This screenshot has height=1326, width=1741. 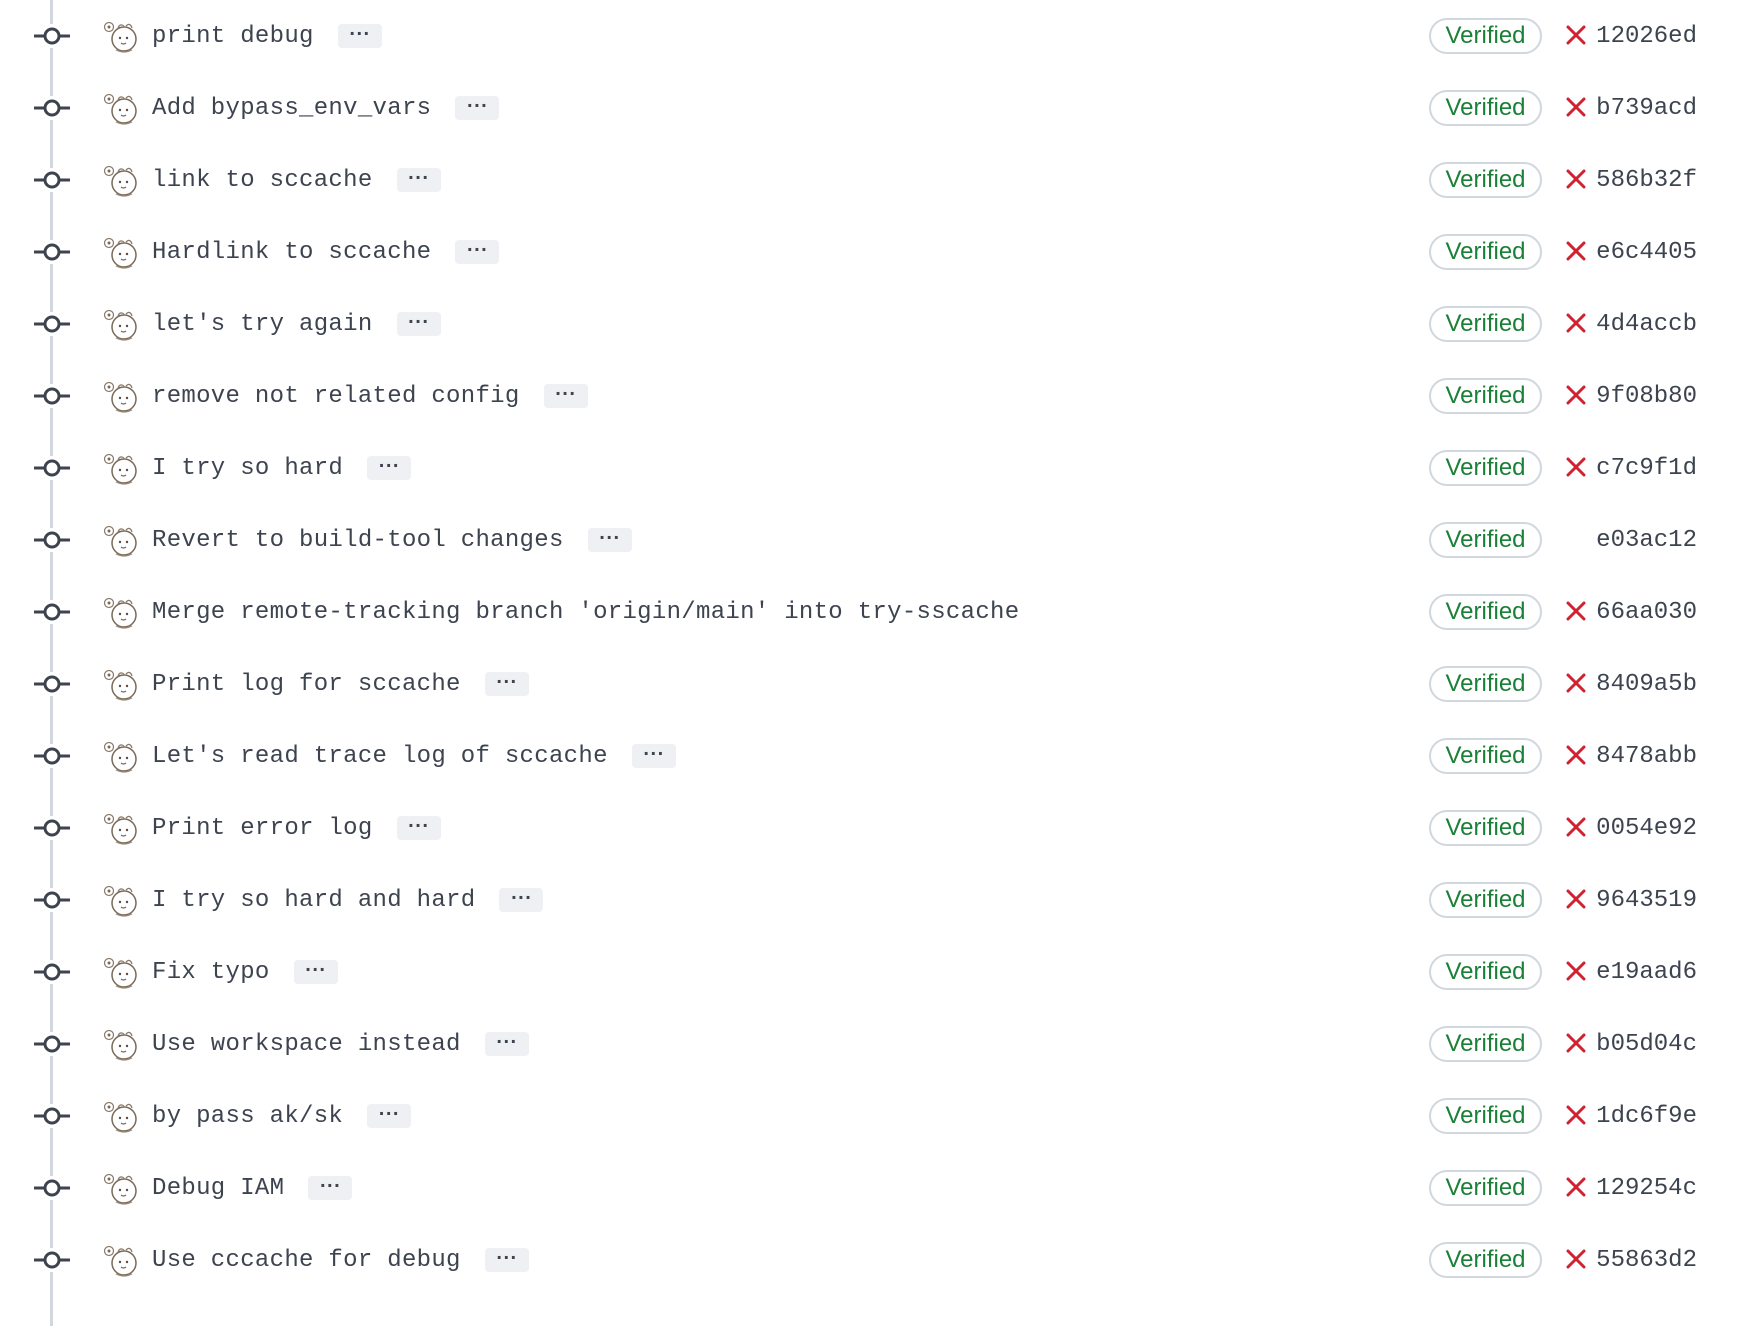 I want to click on commit-sha-link: 9643519, so click(x=1646, y=900).